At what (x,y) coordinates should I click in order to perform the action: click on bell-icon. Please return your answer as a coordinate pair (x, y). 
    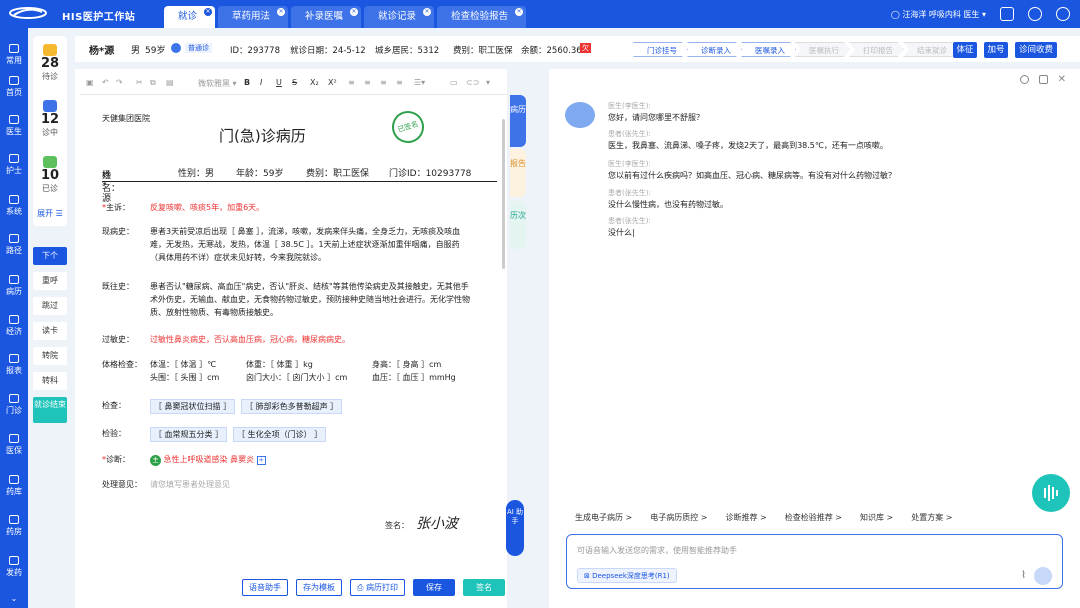
    Looking at the image, I should click on (1007, 14).